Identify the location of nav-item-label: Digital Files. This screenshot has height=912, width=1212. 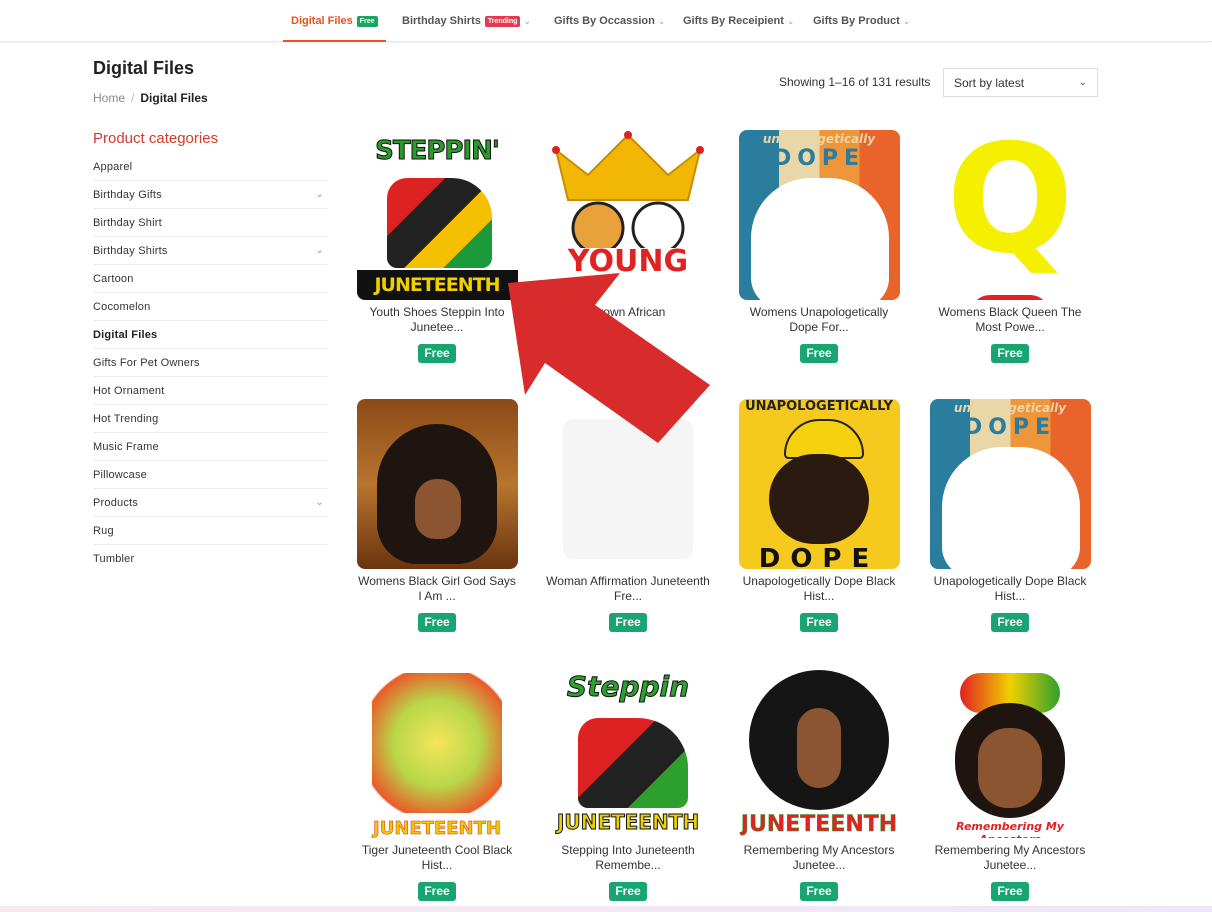
(322, 21).